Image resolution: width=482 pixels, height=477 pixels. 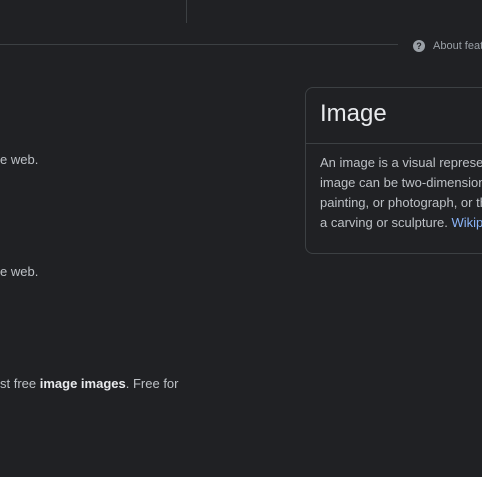 What do you see at coordinates (186, 11) in the screenshot?
I see `header-divider-vertical` at bounding box center [186, 11].